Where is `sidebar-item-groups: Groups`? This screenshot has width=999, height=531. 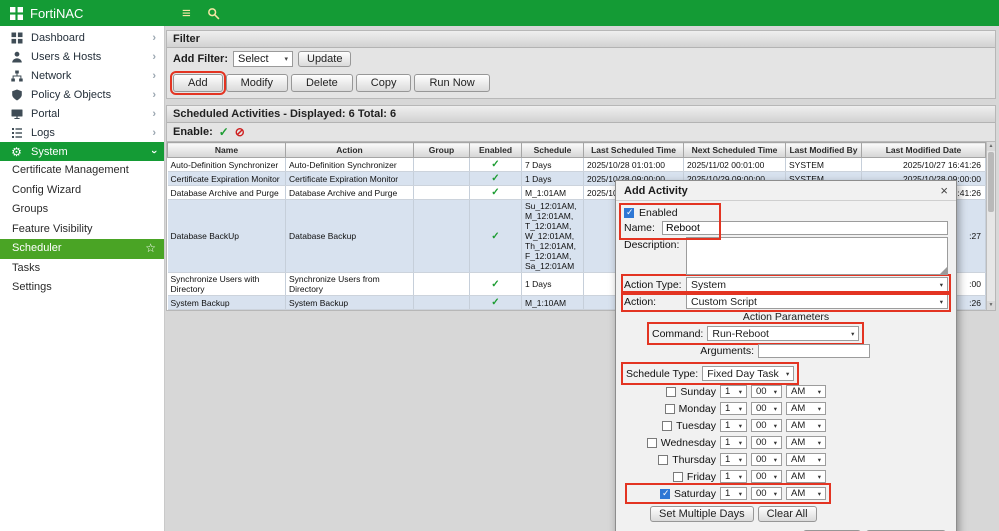 sidebar-item-groups: Groups is located at coordinates (82, 210).